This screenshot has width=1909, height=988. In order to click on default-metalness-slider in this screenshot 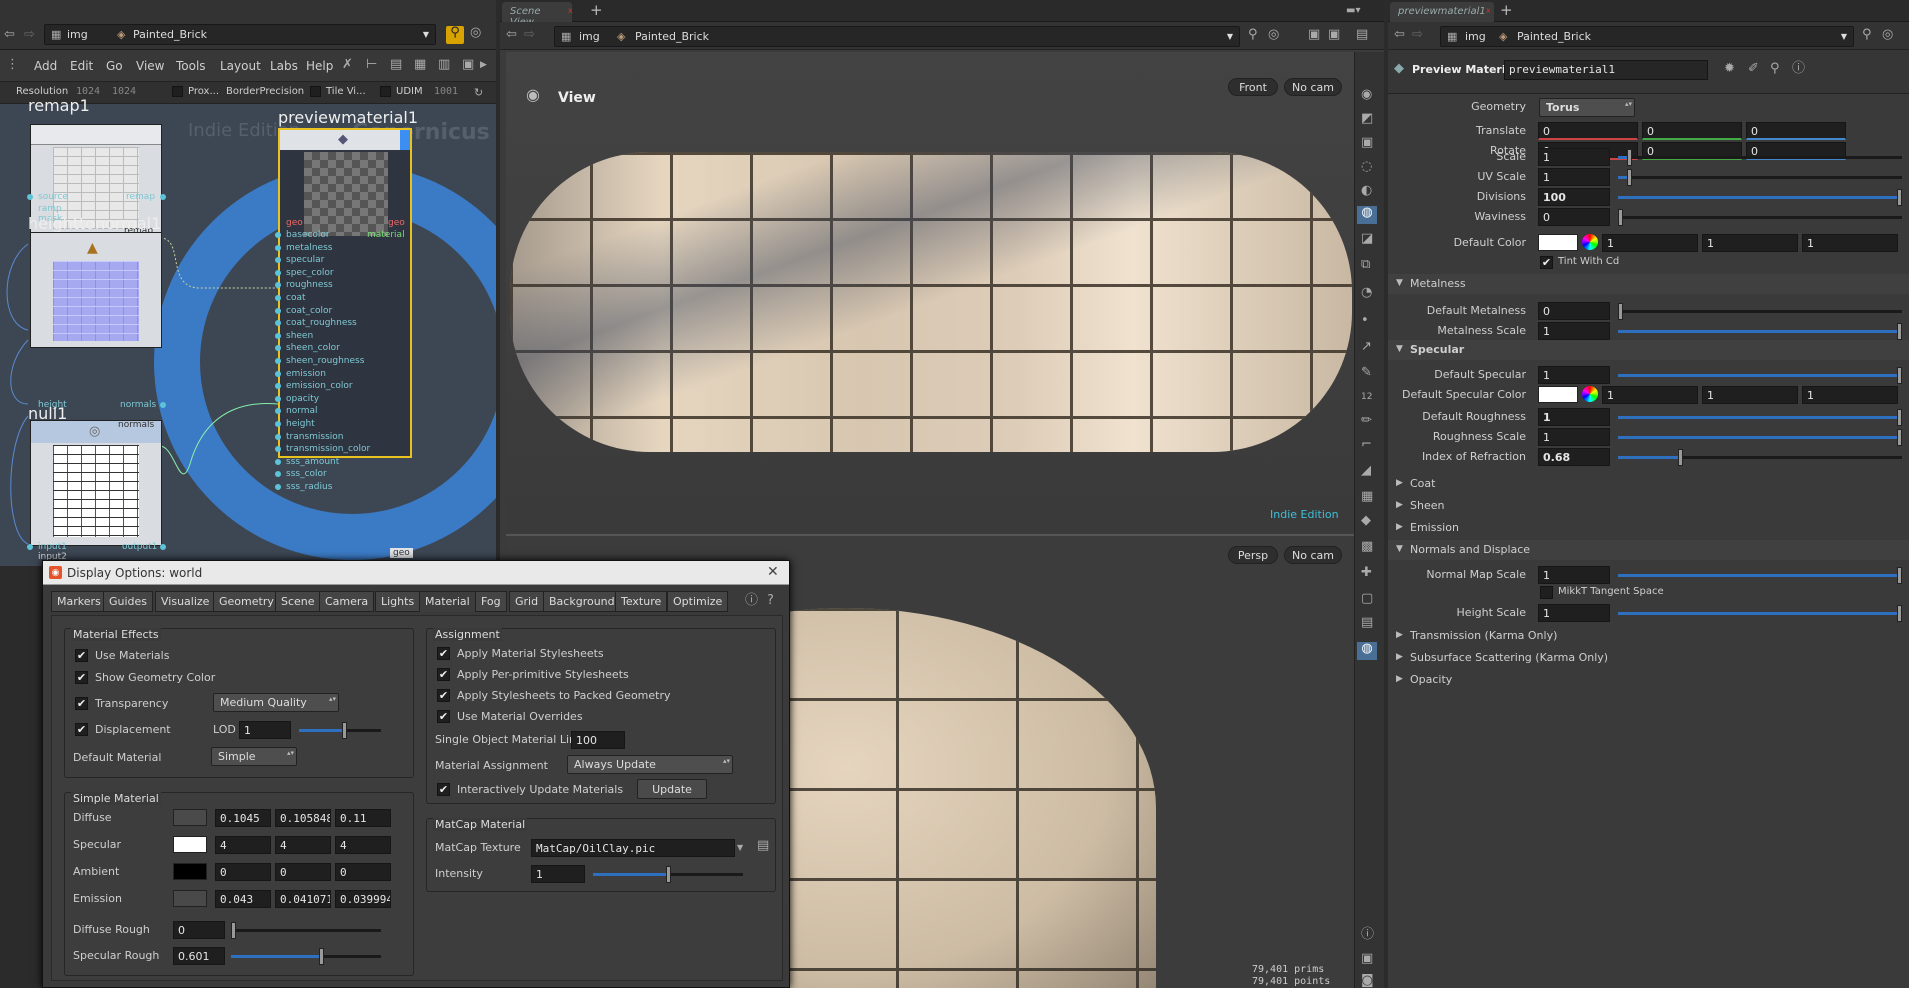, I will do `click(1760, 311)`.